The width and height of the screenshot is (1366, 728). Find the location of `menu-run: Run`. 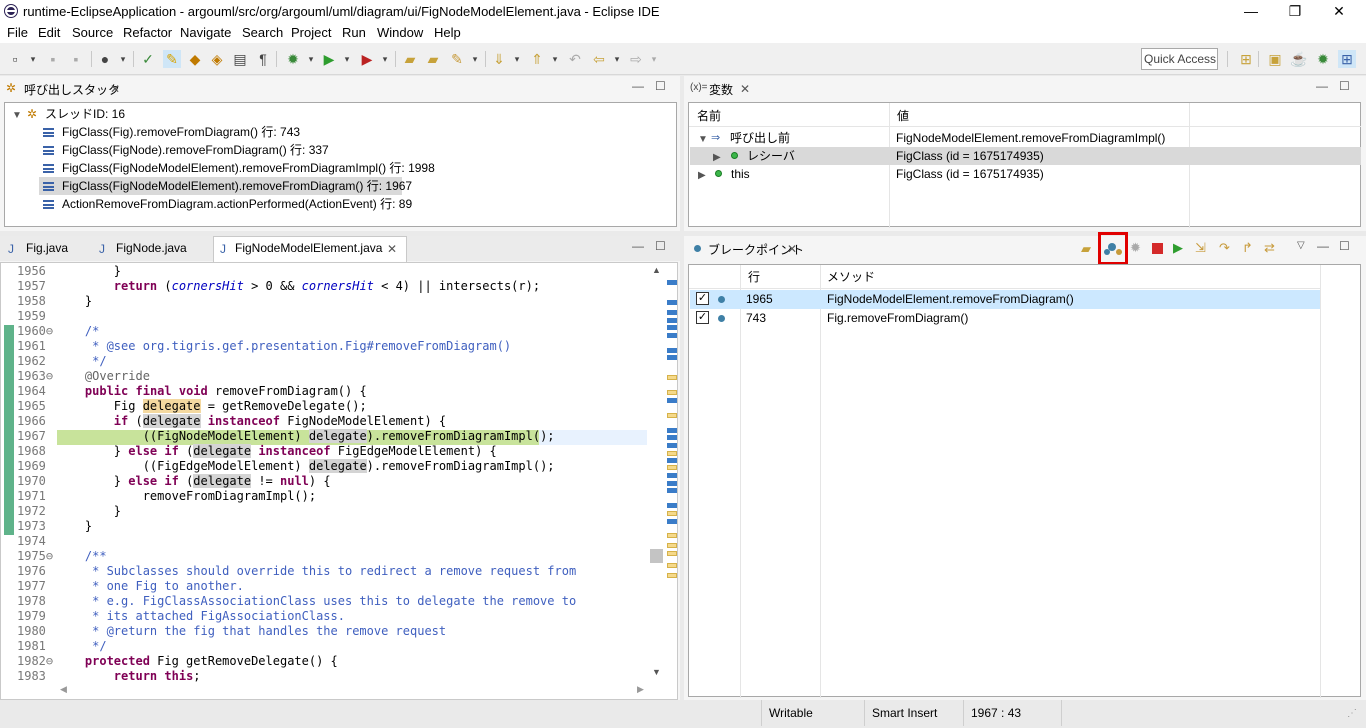

menu-run: Run is located at coordinates (354, 32).